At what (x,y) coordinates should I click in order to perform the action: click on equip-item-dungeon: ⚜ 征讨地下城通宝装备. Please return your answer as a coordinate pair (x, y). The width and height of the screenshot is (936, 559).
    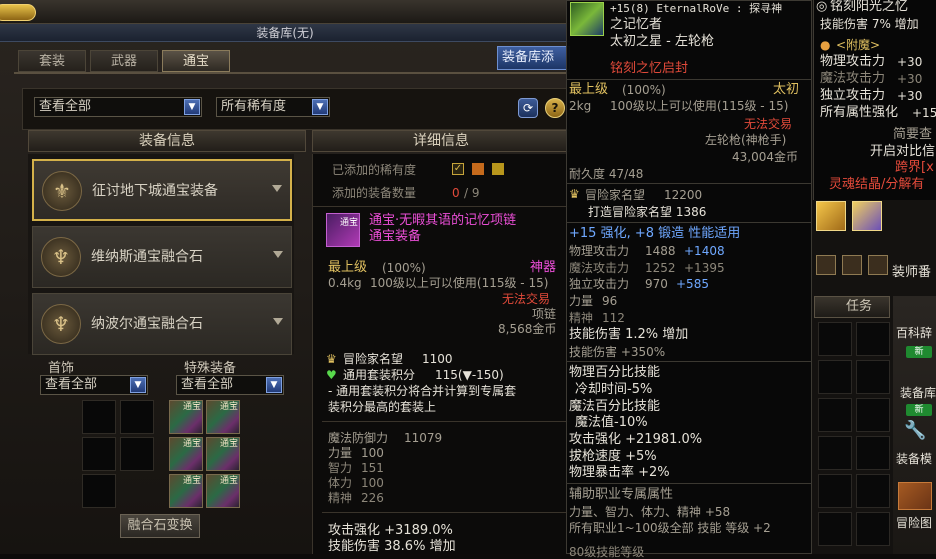
    Looking at the image, I should click on (162, 190).